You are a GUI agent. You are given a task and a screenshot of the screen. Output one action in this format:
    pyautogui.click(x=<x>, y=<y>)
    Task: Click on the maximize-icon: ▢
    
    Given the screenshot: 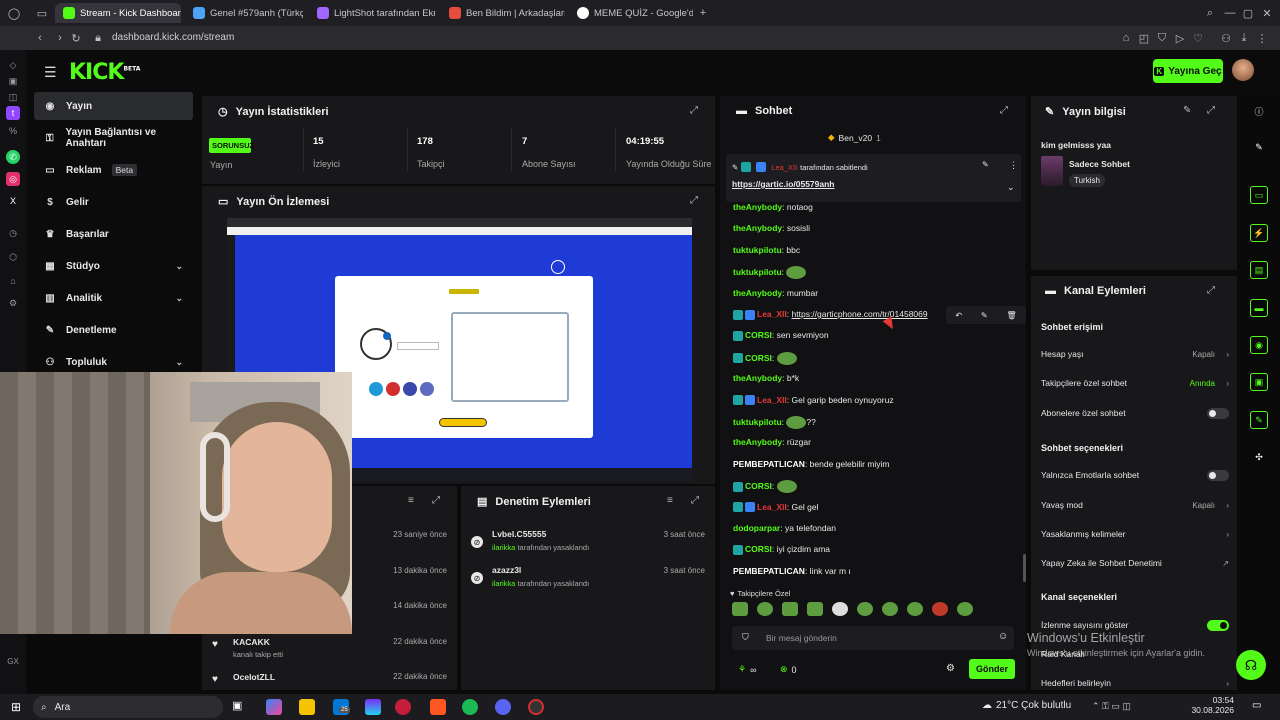 What is the action you would take?
    pyautogui.click(x=1248, y=13)
    